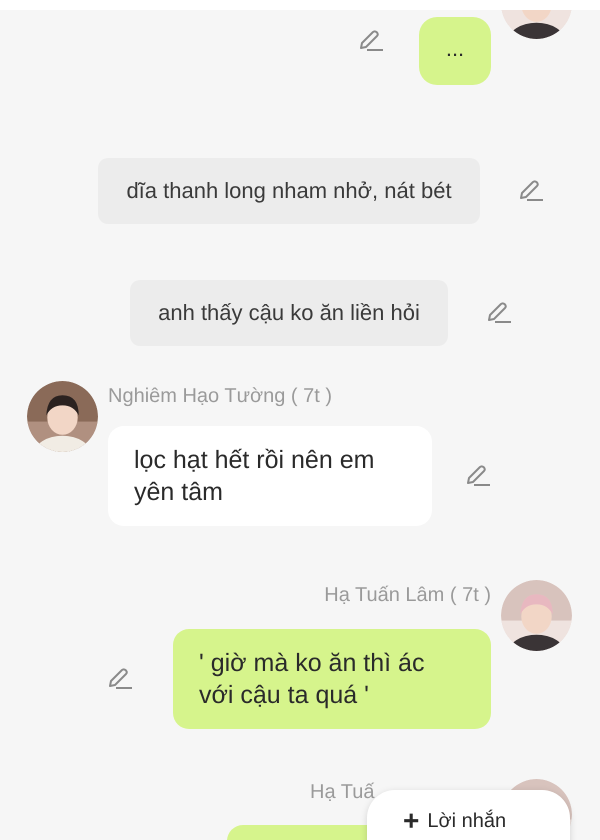 The height and width of the screenshot is (840, 600). Describe the element at coordinates (332, 679) in the screenshot. I see `message-bubble: ' giờ mà ko ăn thì ác với cậu ta quá '` at that location.